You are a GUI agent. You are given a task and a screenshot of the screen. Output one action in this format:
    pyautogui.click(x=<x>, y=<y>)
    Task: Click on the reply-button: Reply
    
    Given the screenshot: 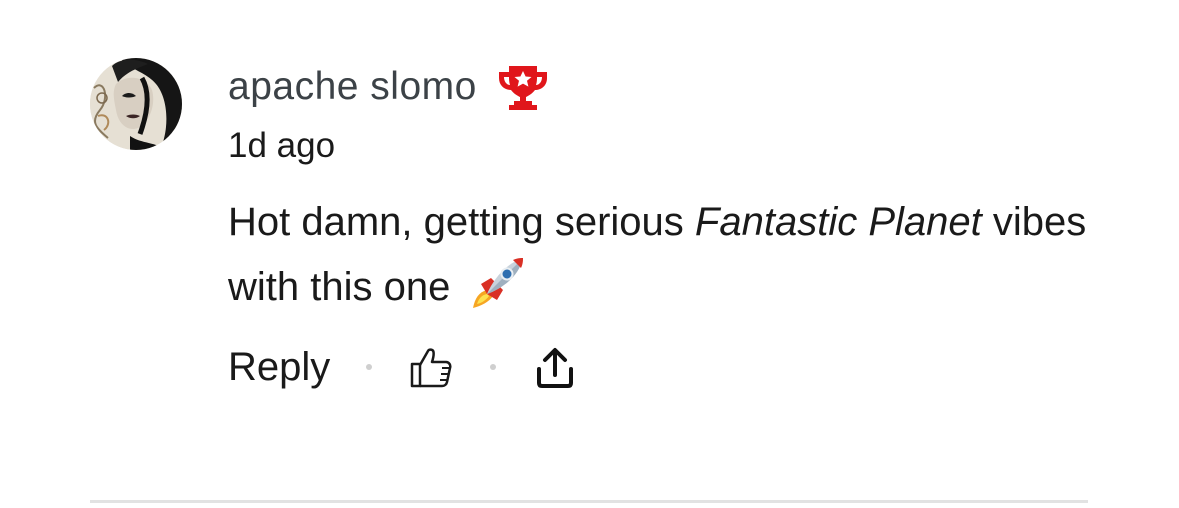 What is the action you would take?
    pyautogui.click(x=279, y=367)
    